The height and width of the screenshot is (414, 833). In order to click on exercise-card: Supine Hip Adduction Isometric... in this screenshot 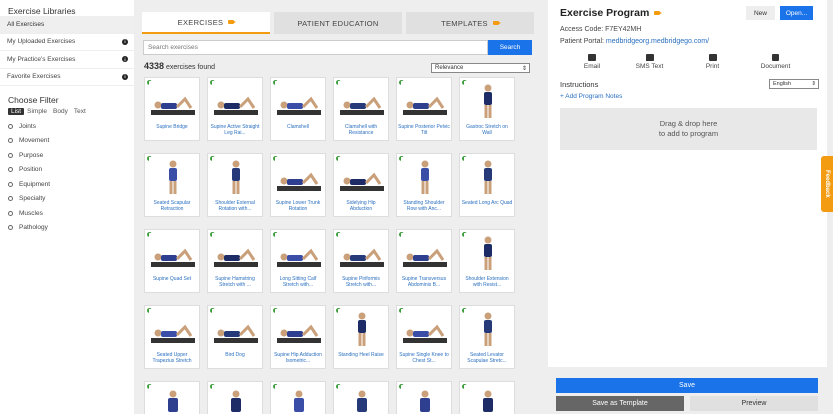, I will do `click(298, 337)`.